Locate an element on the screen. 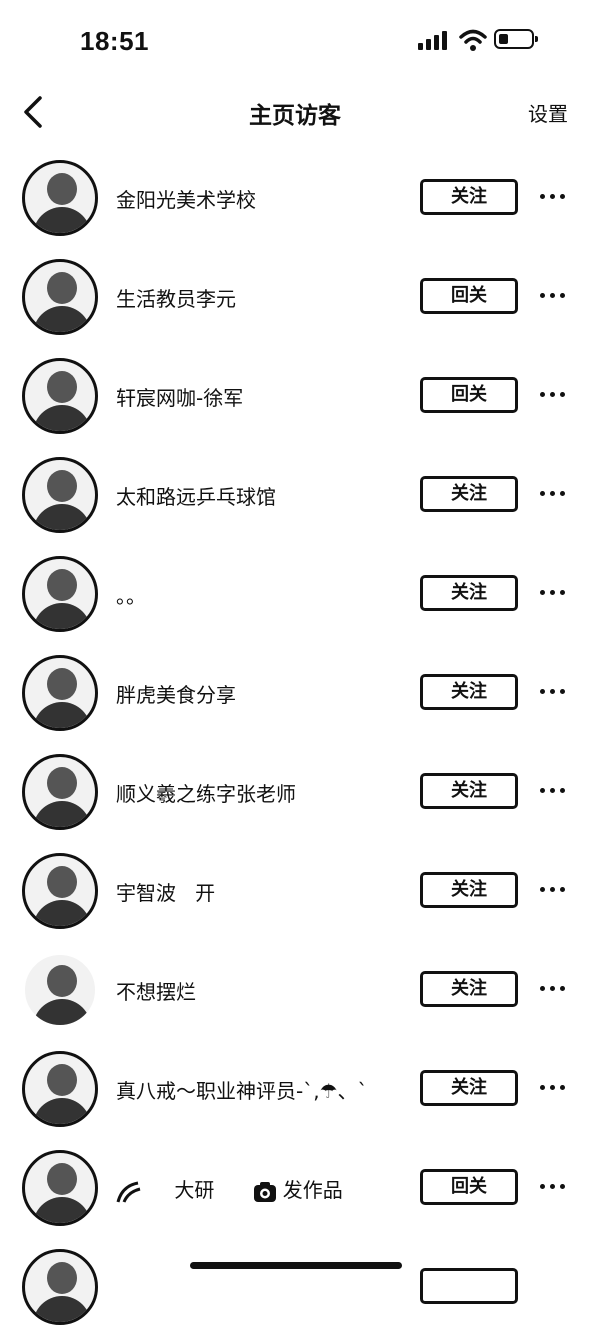 The image size is (590, 1336). visitor-name: 宇智波 开 is located at coordinates (165, 891).